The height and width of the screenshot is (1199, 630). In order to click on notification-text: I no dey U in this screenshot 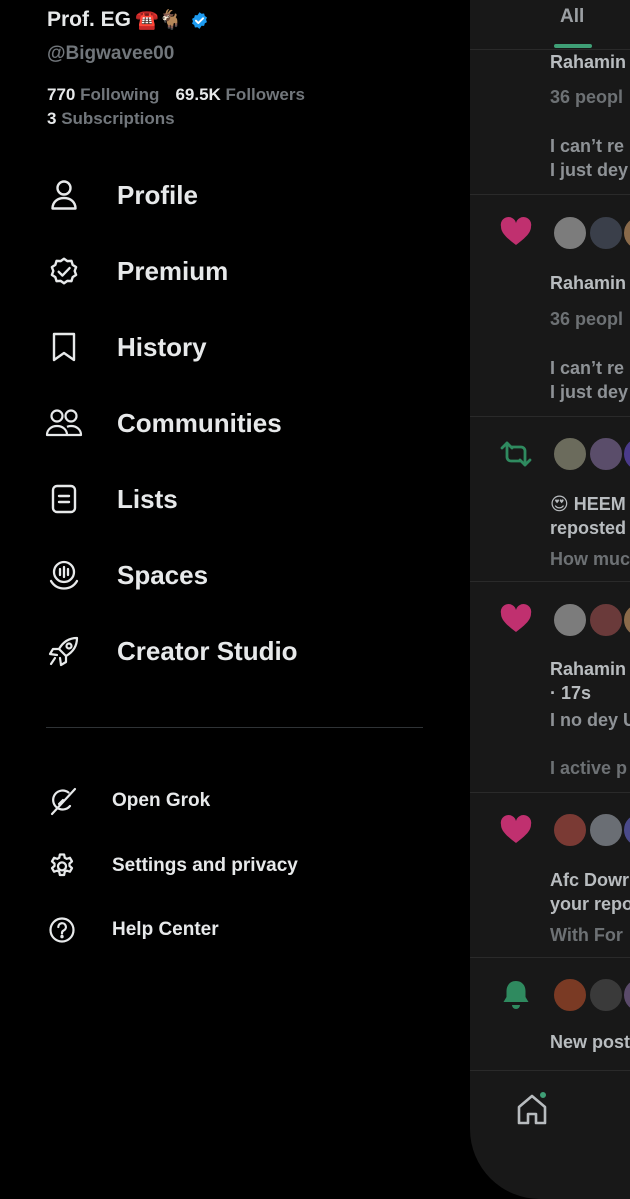, I will do `click(590, 720)`.